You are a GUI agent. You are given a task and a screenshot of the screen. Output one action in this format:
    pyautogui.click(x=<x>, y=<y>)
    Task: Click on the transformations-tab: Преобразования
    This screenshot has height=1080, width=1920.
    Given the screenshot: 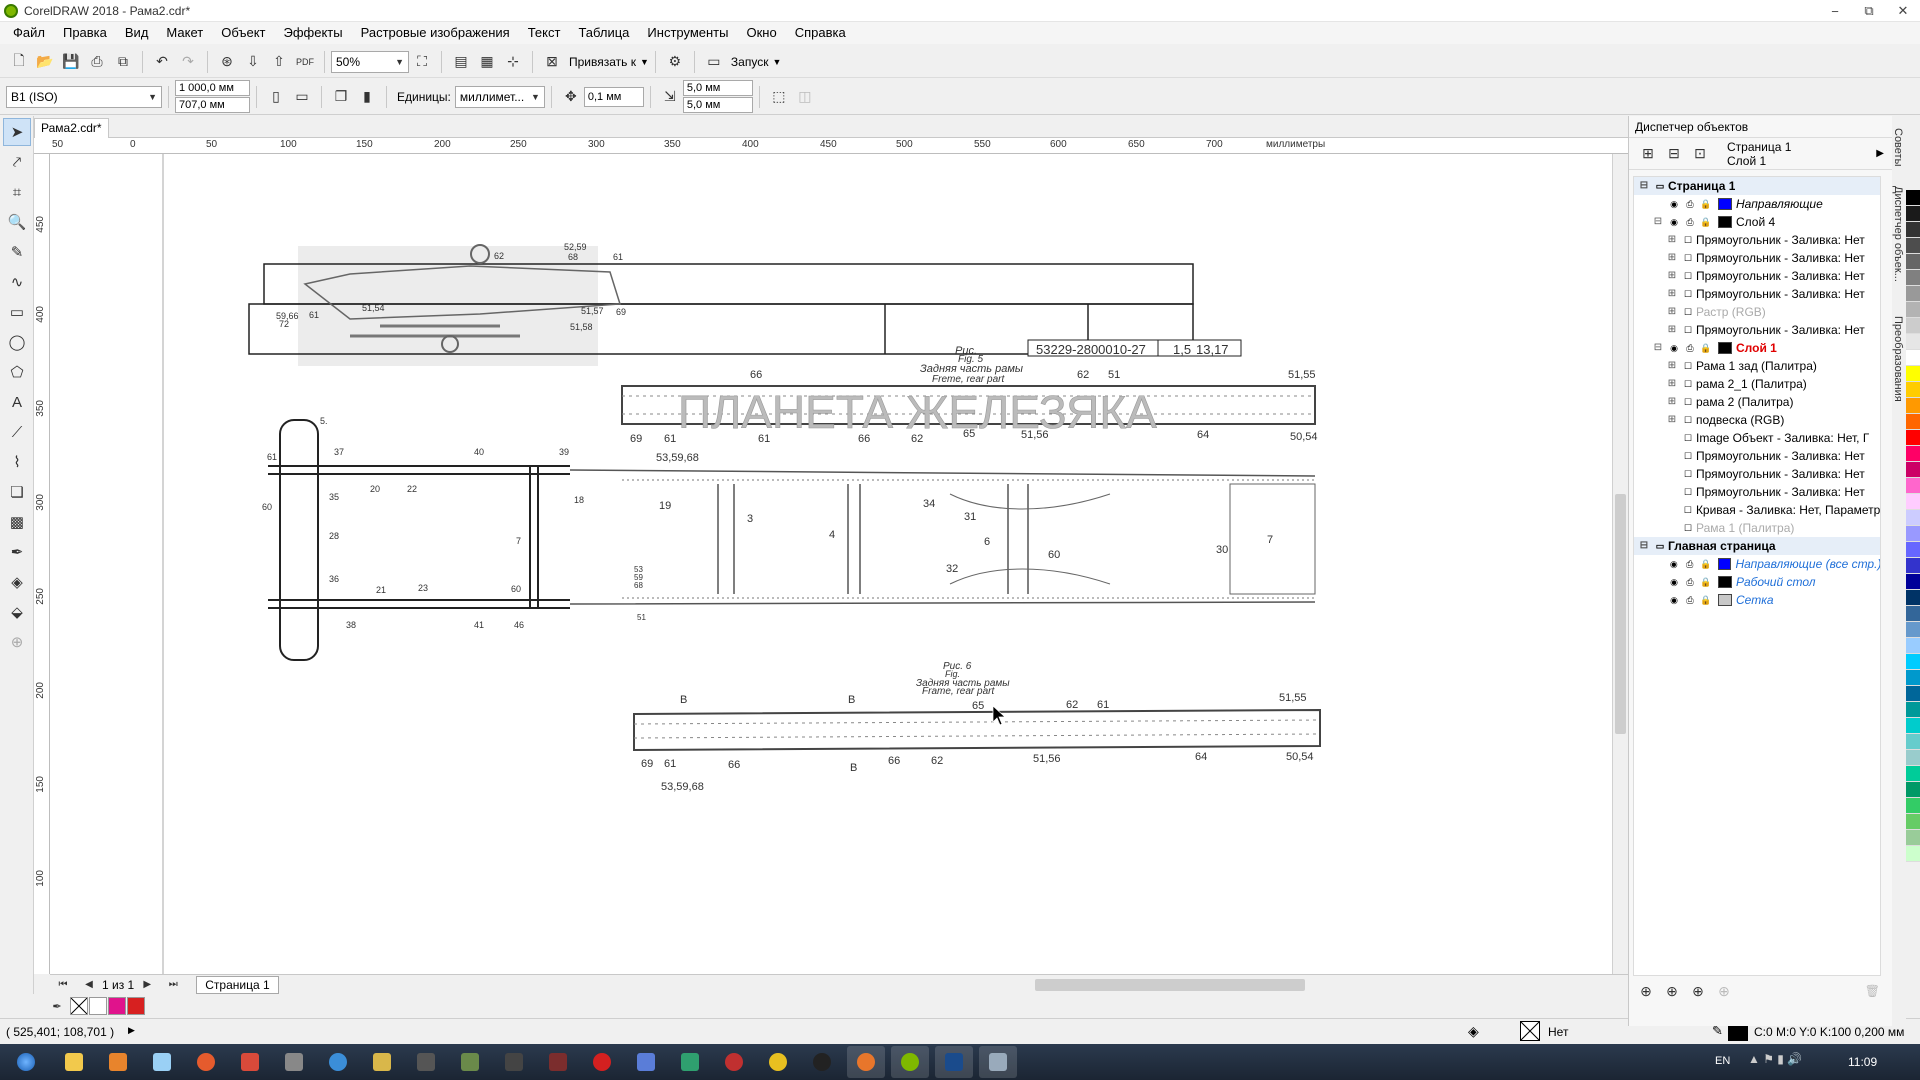 What is the action you would take?
    pyautogui.click(x=1898, y=359)
    